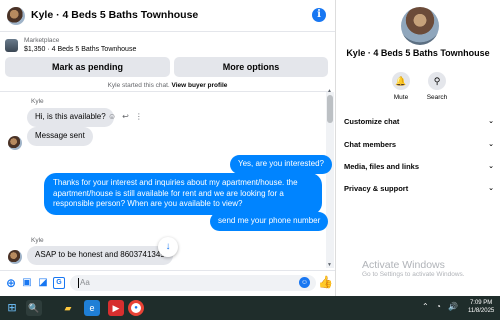  I want to click on youtube-icon: ▶, so click(116, 308).